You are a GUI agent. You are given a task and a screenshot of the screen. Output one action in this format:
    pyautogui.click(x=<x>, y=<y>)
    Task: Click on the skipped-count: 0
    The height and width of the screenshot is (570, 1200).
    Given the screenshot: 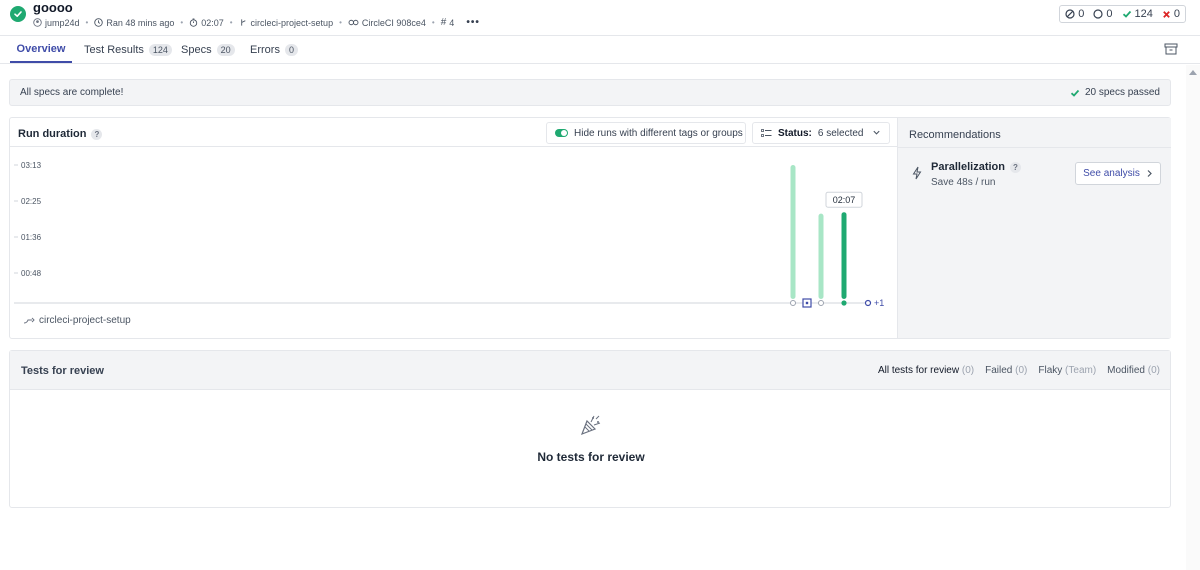 What is the action you would take?
    pyautogui.click(x=1074, y=14)
    